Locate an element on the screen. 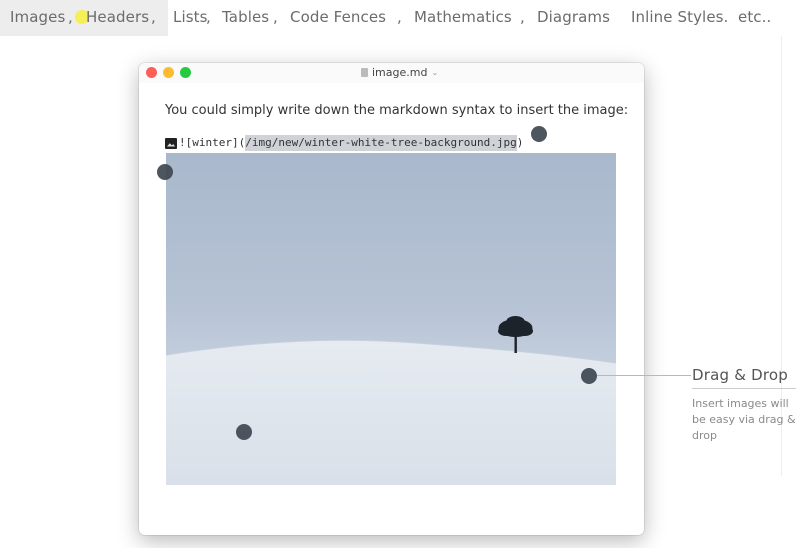 This screenshot has width=796, height=548. annotation-leader-line is located at coordinates (644, 375).